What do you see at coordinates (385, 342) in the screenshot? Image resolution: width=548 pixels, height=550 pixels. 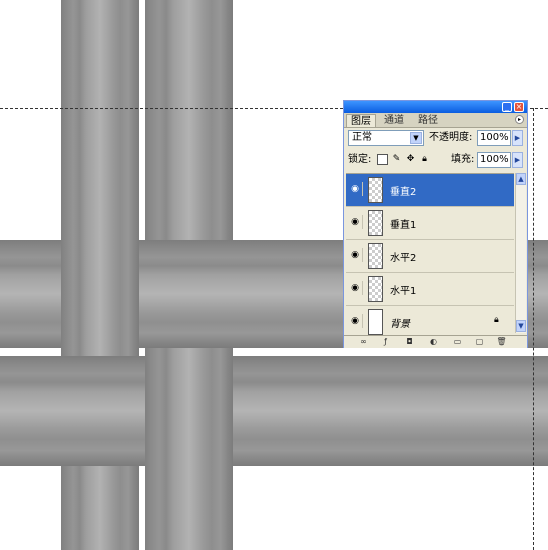 I see `layer-style-icon: ƒ` at bounding box center [385, 342].